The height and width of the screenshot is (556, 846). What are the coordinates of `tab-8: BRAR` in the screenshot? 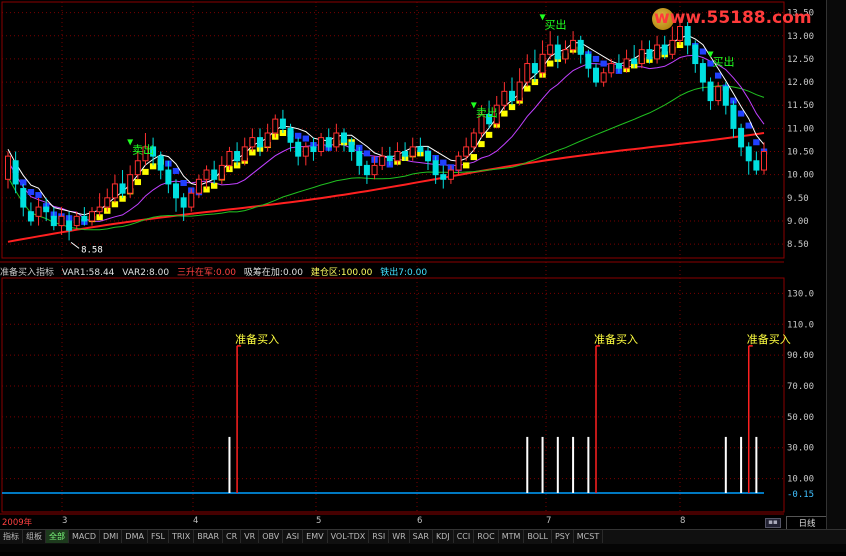 It's located at (209, 536).